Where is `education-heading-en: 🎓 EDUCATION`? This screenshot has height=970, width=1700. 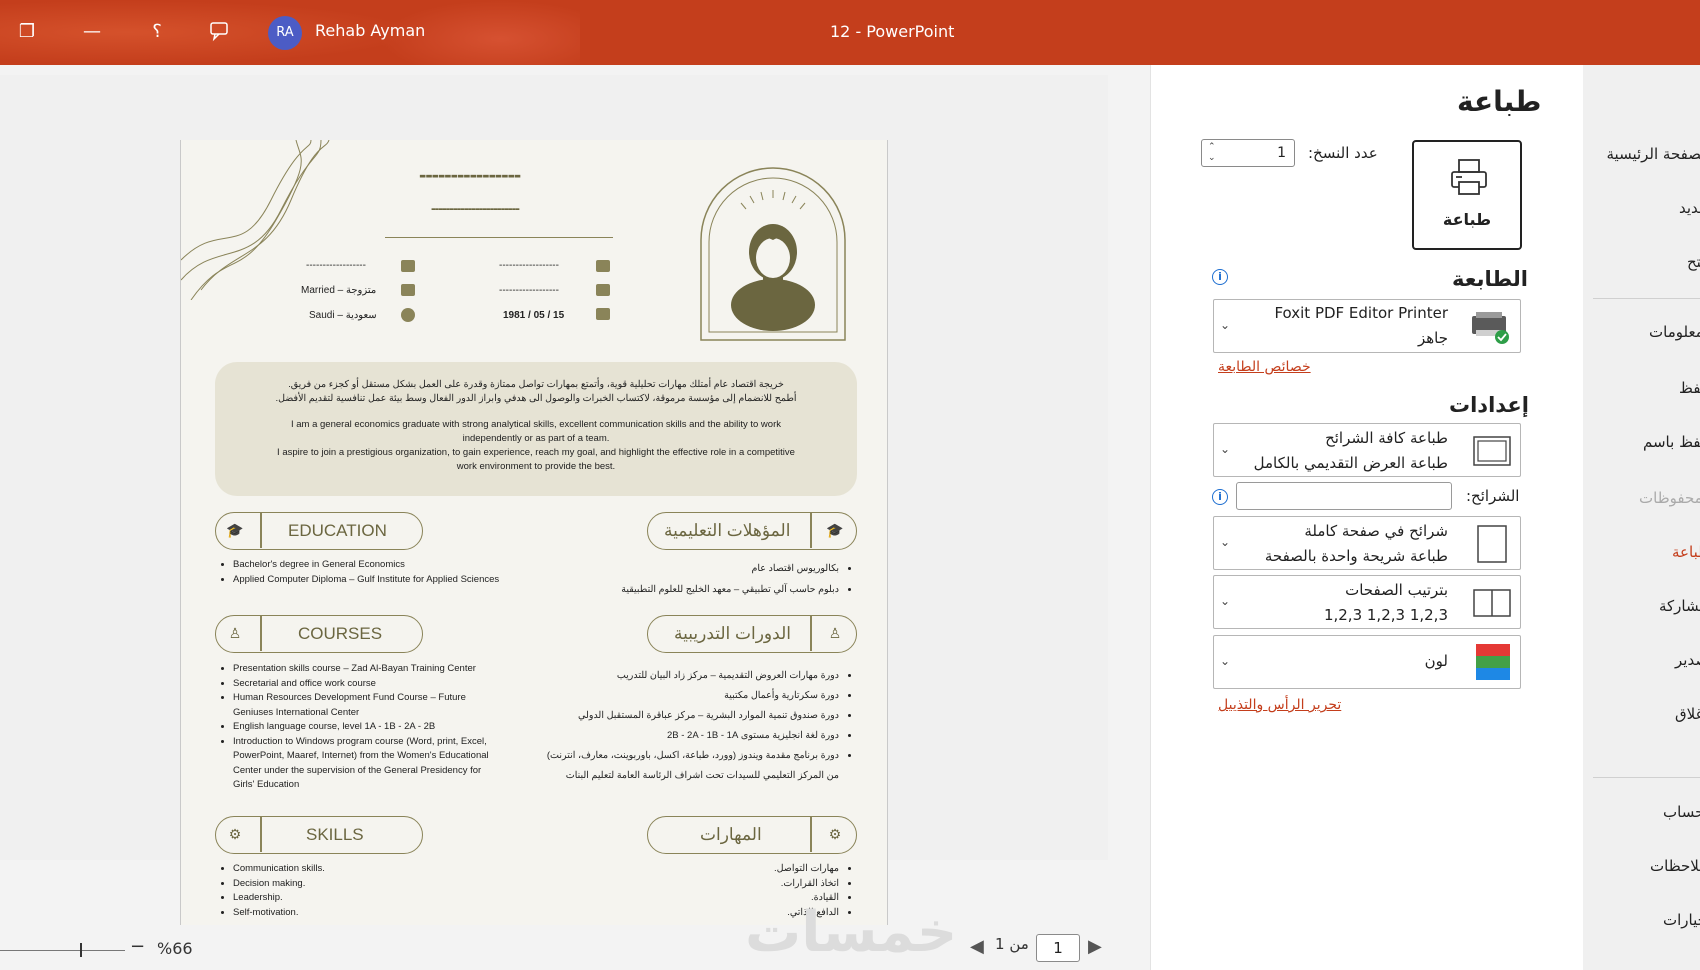 education-heading-en: 🎓 EDUCATION is located at coordinates (319, 531).